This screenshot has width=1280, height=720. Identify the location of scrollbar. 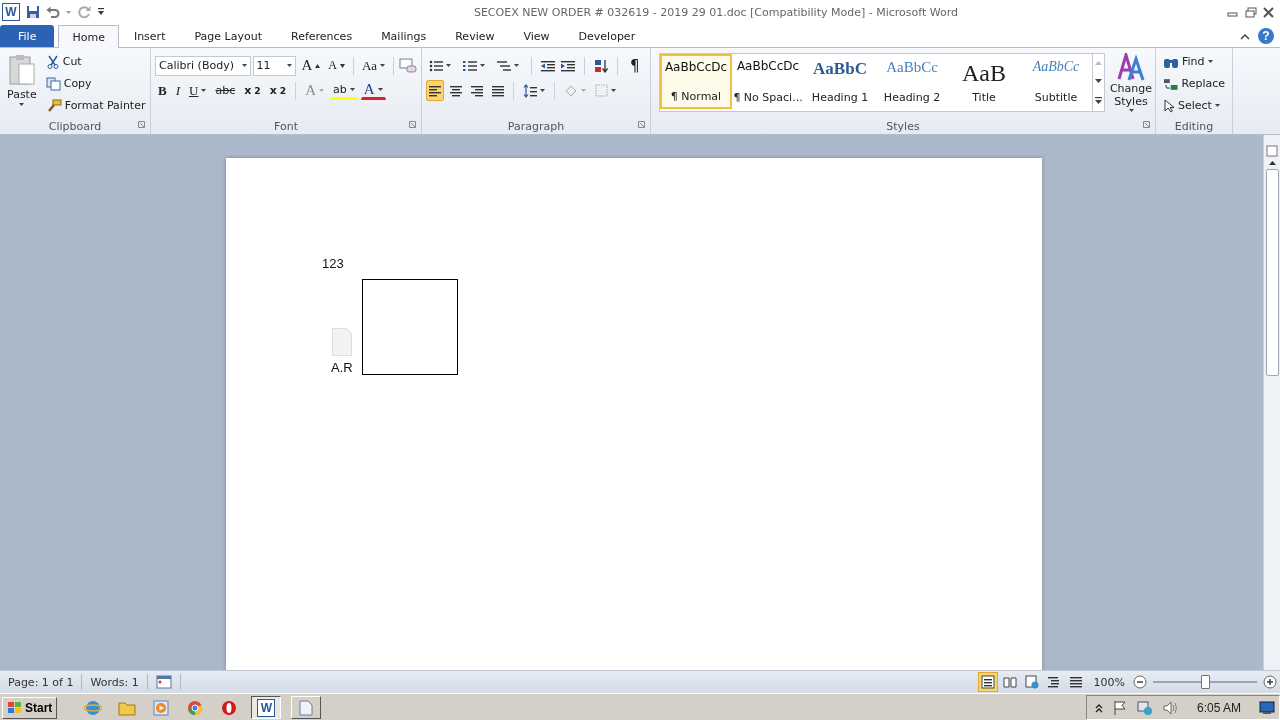
(1271, 402).